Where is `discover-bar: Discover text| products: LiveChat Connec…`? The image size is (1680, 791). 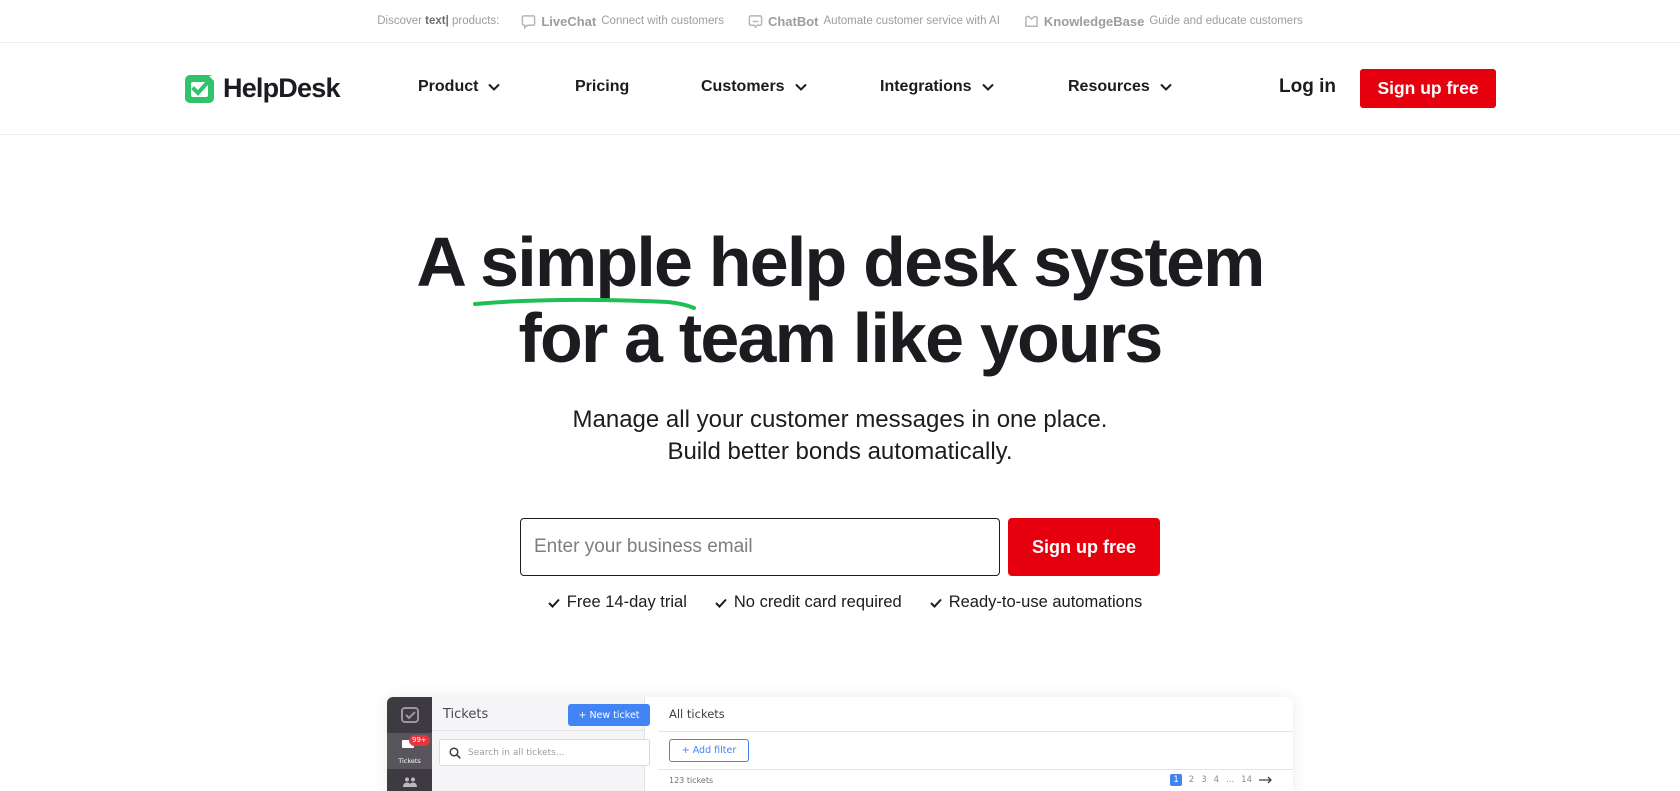 discover-bar: Discover text| products: LiveChat Connec… is located at coordinates (840, 21).